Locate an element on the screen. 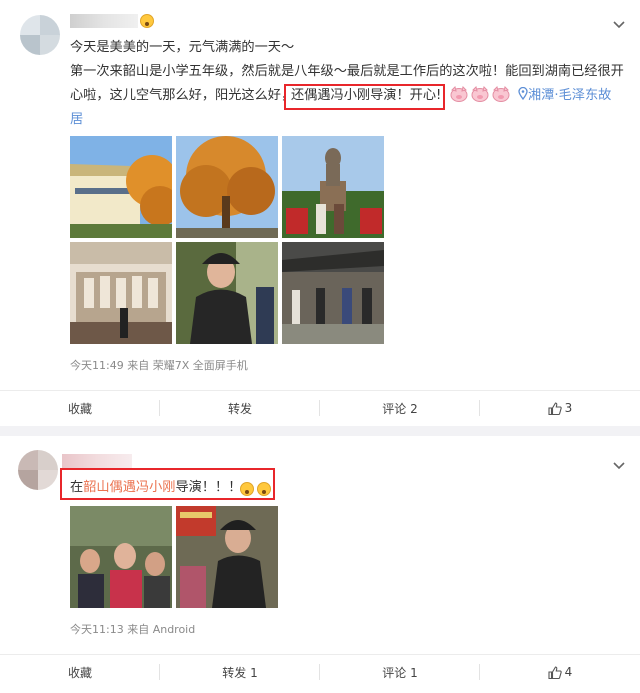  post-meta: 今天11:13 来自 Android is located at coordinates (133, 629).